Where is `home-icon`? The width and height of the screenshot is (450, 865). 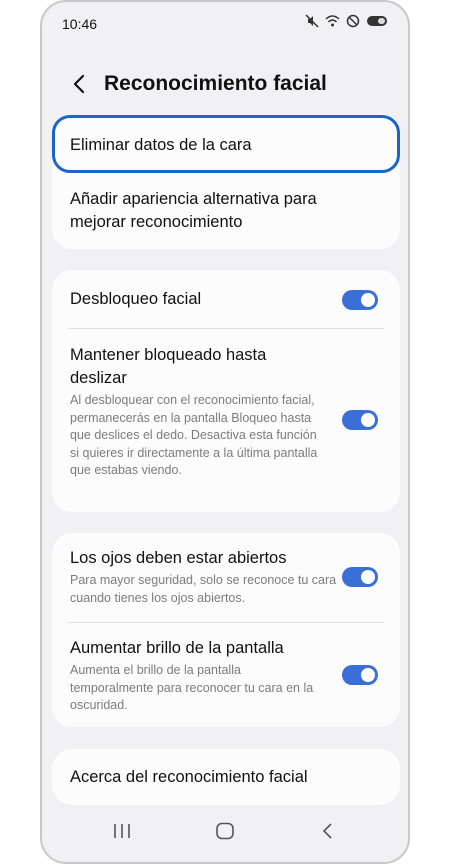
home-icon is located at coordinates (225, 831).